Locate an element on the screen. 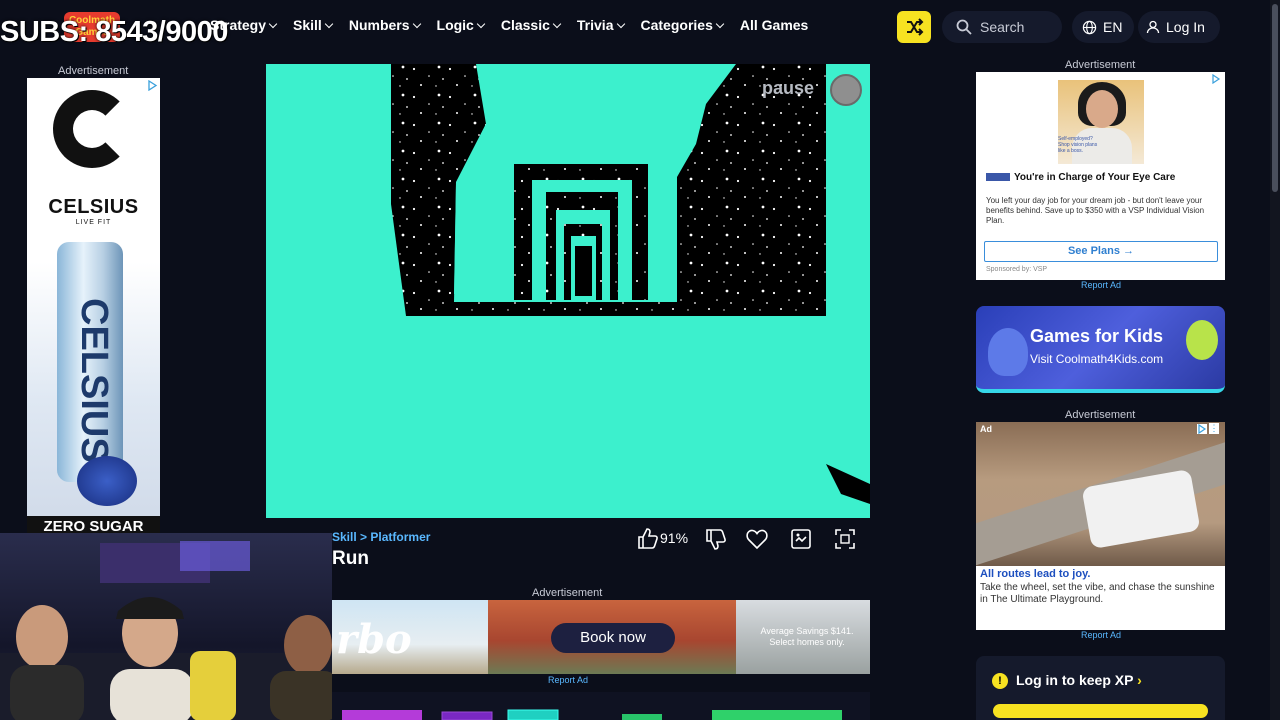  nav-strategy: Strategy is located at coordinates (244, 25).